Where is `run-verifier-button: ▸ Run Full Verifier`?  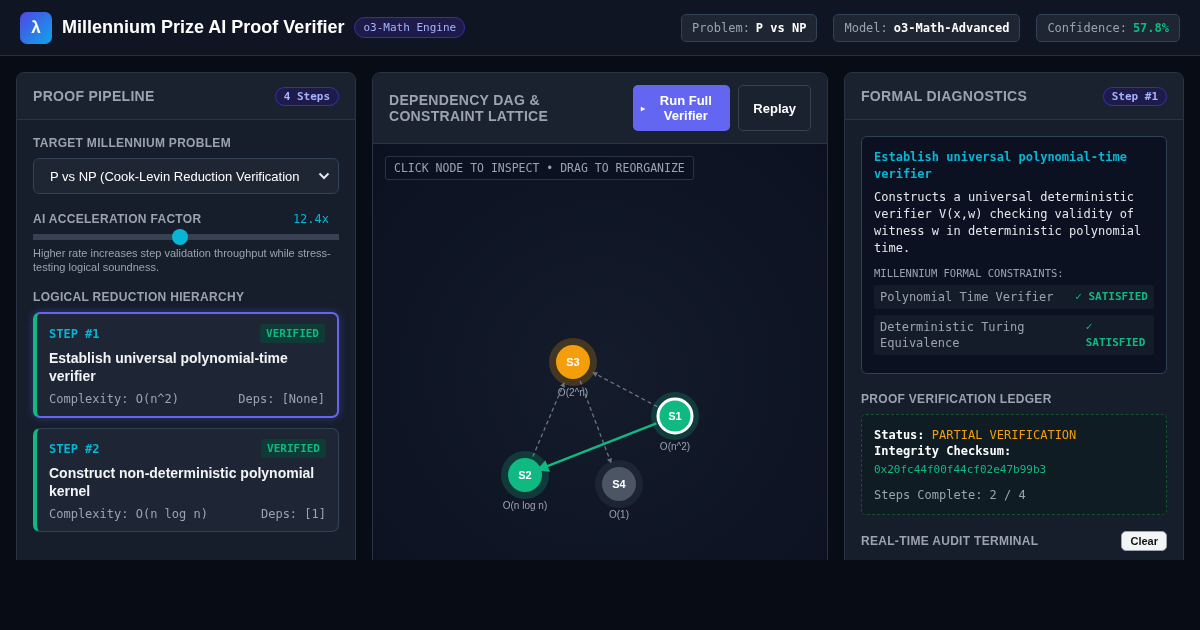
run-verifier-button: ▸ Run Full Verifier is located at coordinates (682, 108).